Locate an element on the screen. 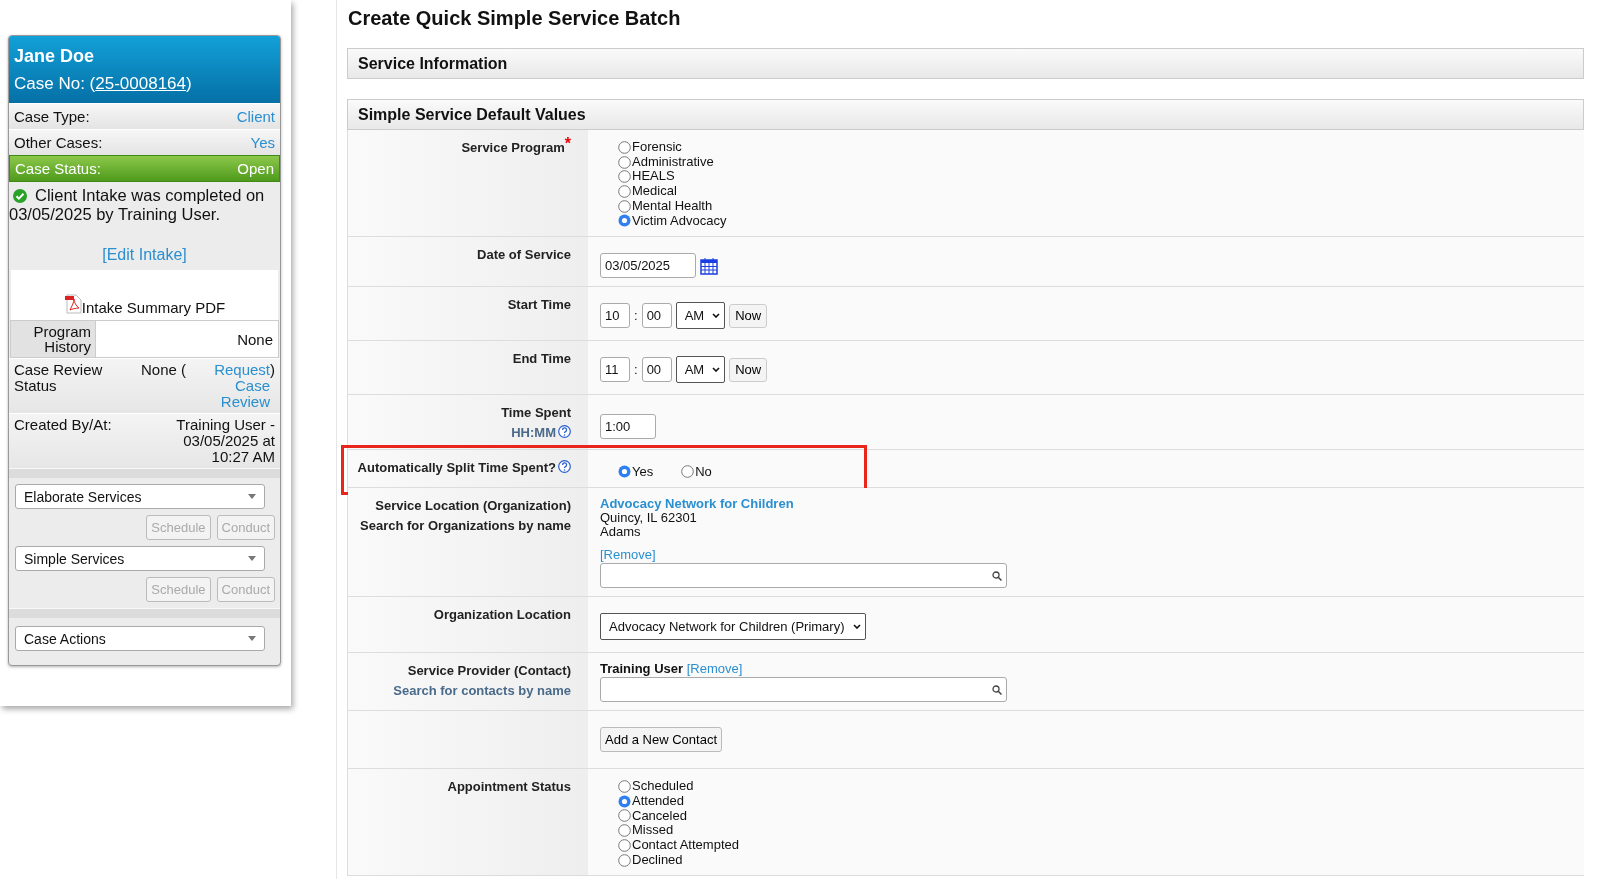  field-label: Organization Location is located at coordinates (502, 615).